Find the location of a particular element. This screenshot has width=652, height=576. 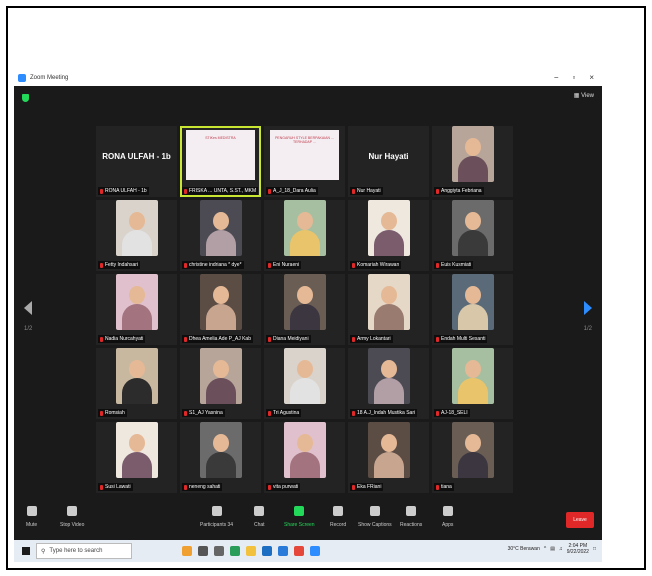

participant-tile: Endah Multi Sesanti is located at coordinates (472, 309).